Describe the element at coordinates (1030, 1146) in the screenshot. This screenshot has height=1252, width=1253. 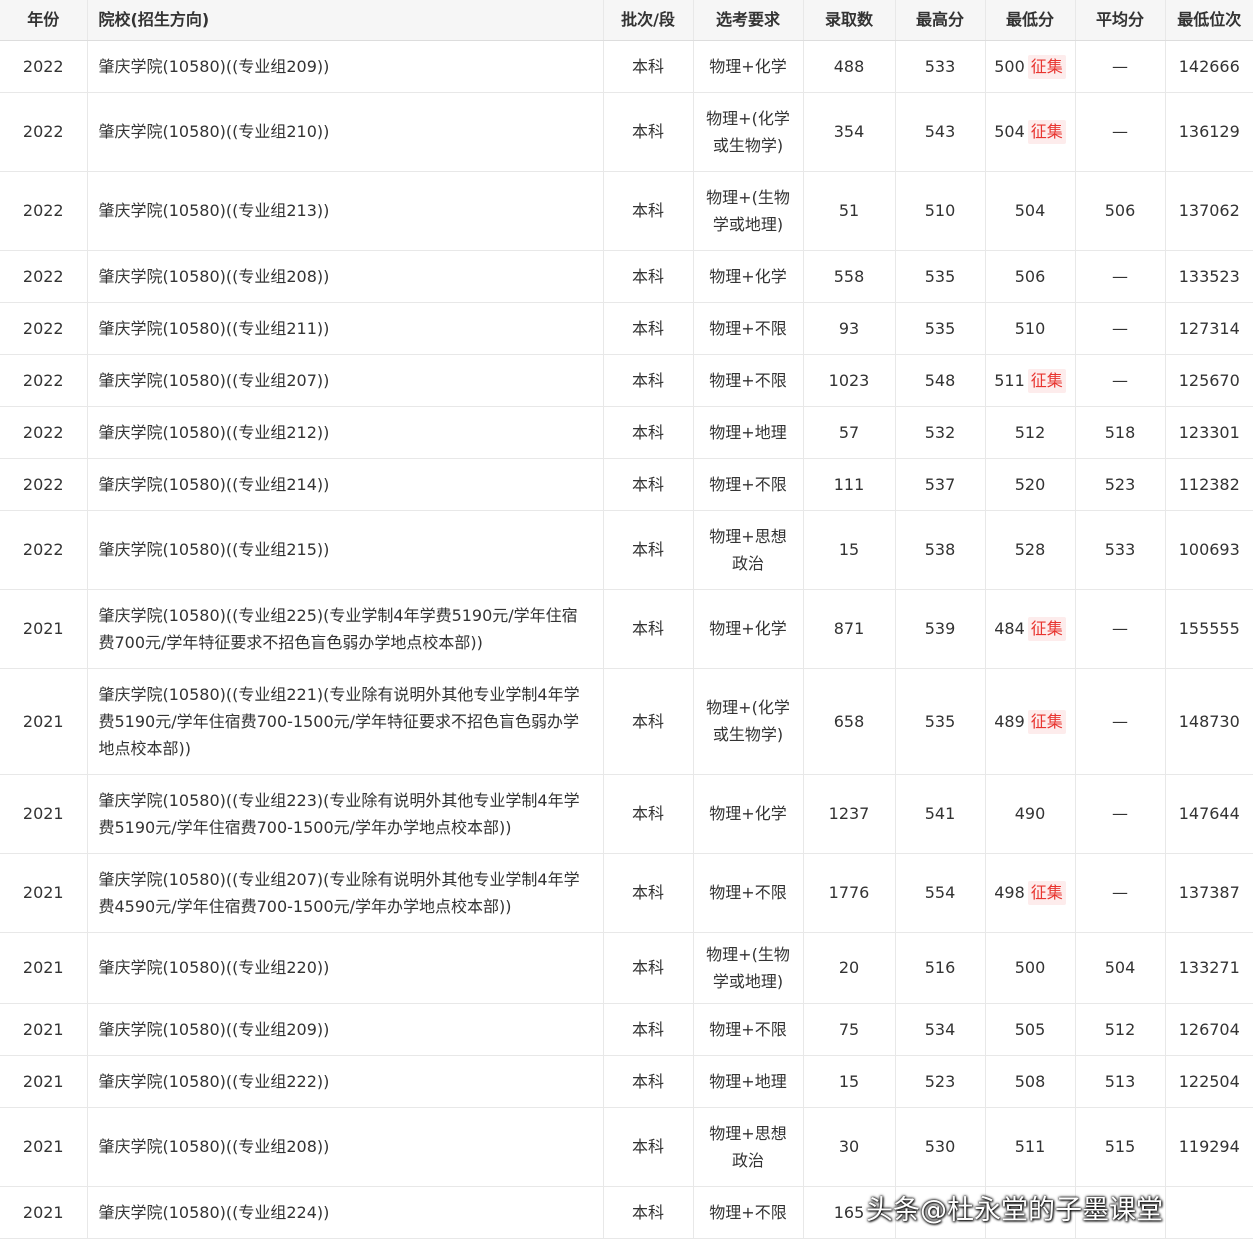
I see `min-score-value: 511` at that location.